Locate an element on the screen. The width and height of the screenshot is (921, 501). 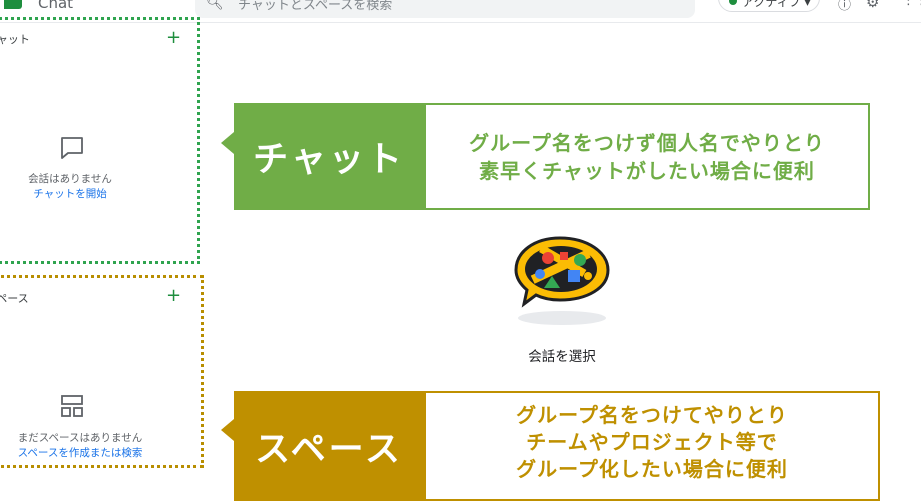
create-space-link: スペースを作成または検索 is located at coordinates (90, 452).